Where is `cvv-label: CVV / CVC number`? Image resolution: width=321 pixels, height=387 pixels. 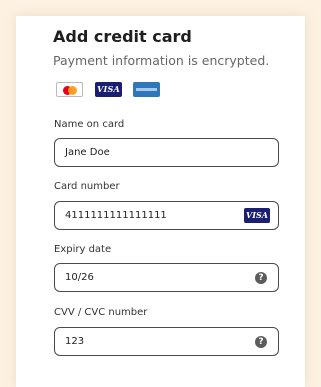
cvv-label: CVV / CVC number is located at coordinates (101, 312).